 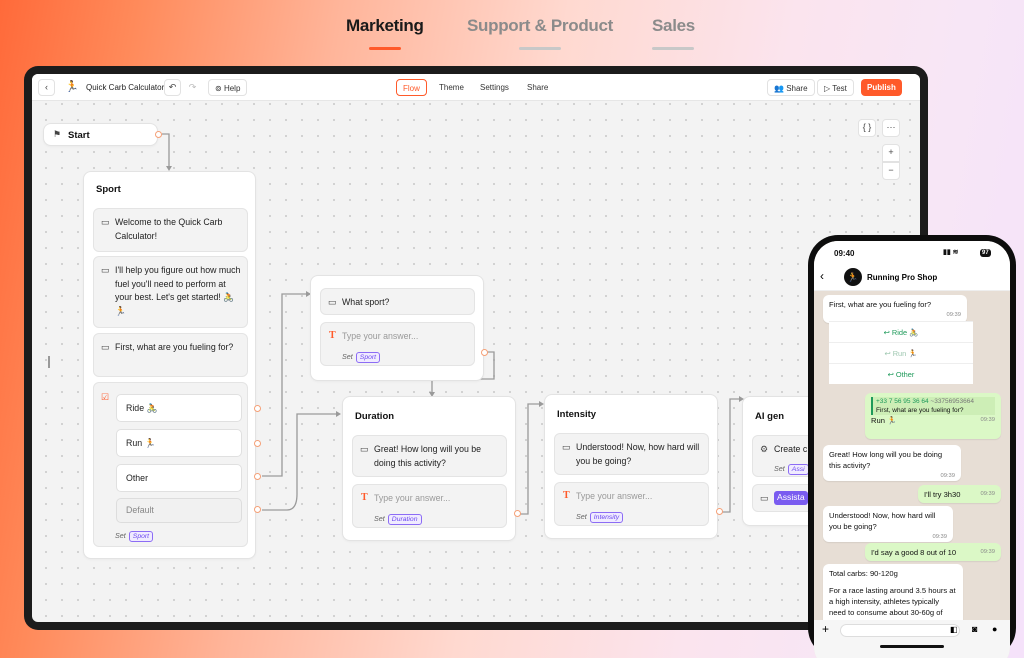 What do you see at coordinates (429, 506) in the screenshot?
I see `text-input-block: T Type your answer... Set Duration` at bounding box center [429, 506].